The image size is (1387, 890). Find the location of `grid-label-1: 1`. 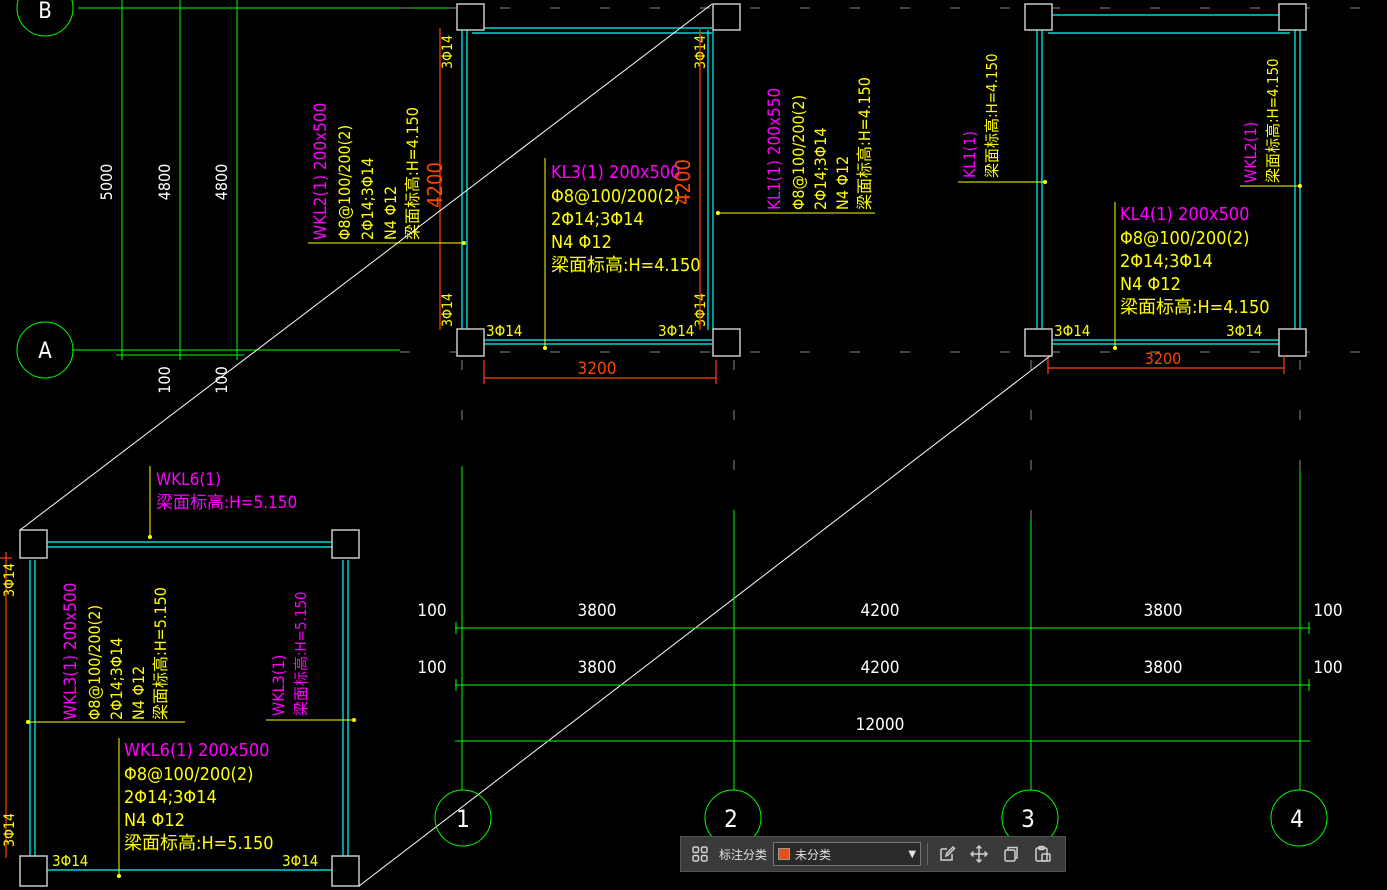

grid-label-1: 1 is located at coordinates (463, 819).